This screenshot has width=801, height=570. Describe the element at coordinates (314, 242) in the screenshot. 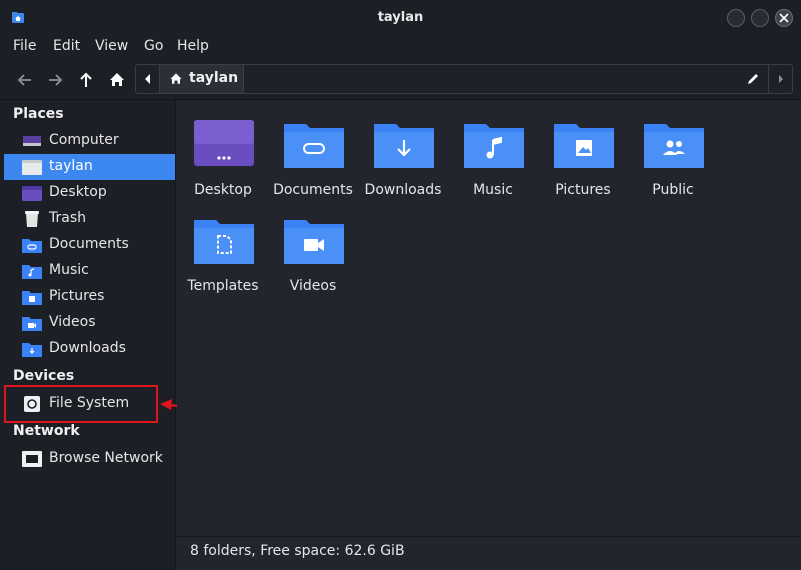

I see `videos-folder-icon` at that location.